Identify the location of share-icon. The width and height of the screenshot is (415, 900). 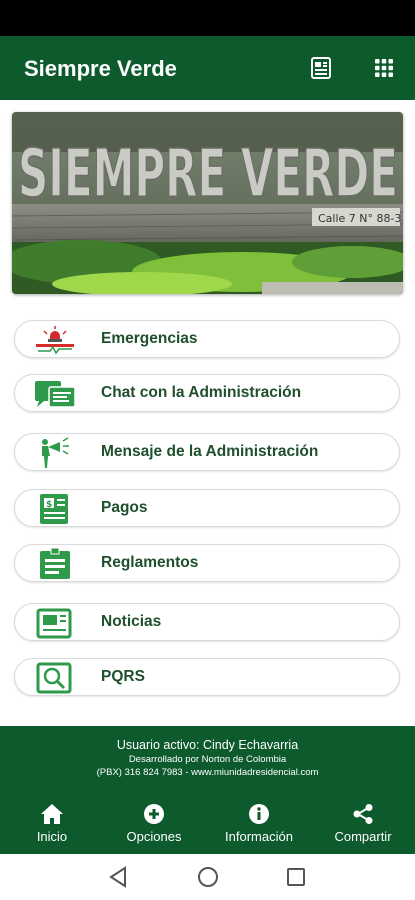
(363, 814).